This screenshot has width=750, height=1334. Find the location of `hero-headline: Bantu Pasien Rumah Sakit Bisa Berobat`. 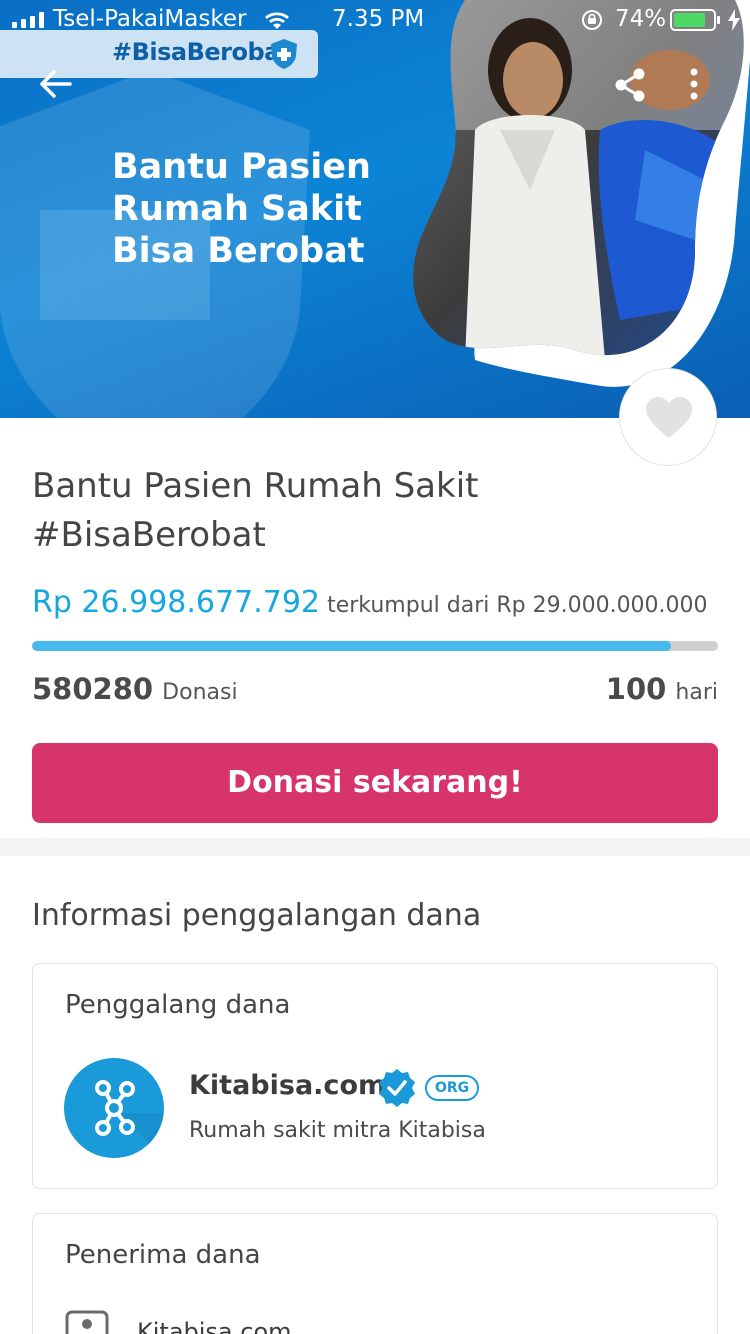

hero-headline: Bantu Pasien Rumah Sakit Bisa Berobat is located at coordinates (262, 209).